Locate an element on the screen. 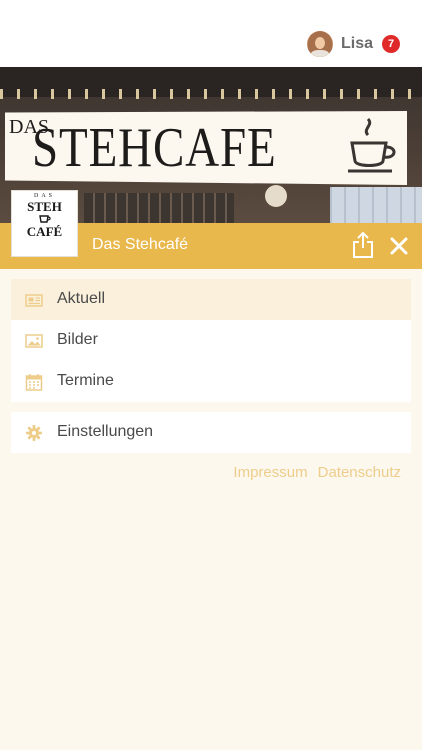 The image size is (422, 750). top-bar: Lisa 7 is located at coordinates (211, 33).